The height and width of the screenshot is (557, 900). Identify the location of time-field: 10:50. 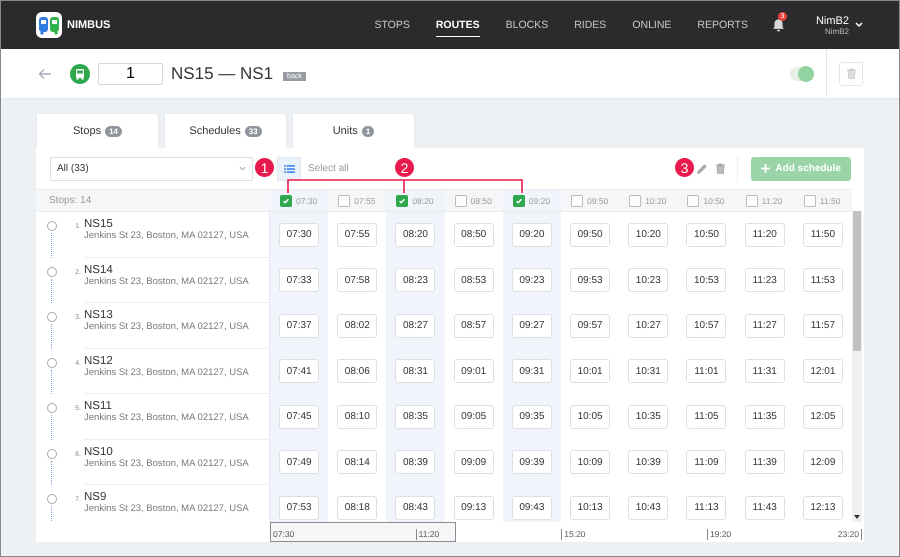
(706, 234).